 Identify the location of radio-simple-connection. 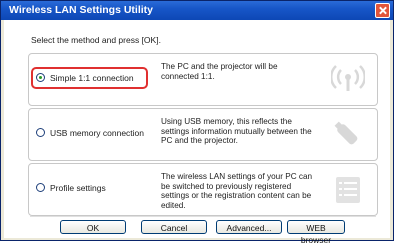
(40, 77).